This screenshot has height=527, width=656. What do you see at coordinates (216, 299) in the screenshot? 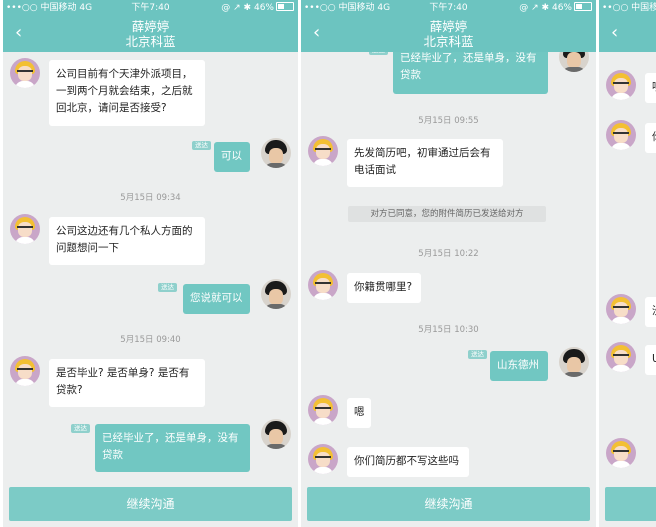
I see `message-outgoing: 您说就可以` at bounding box center [216, 299].